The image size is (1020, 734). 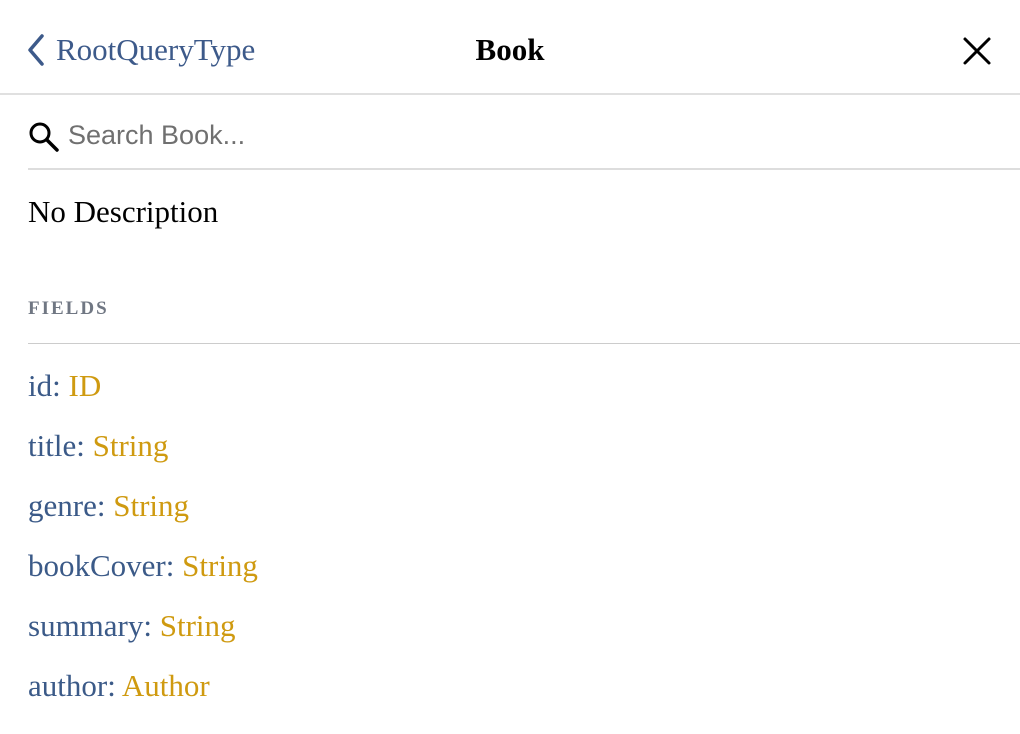 I want to click on field-name-link: summary, so click(x=85, y=625).